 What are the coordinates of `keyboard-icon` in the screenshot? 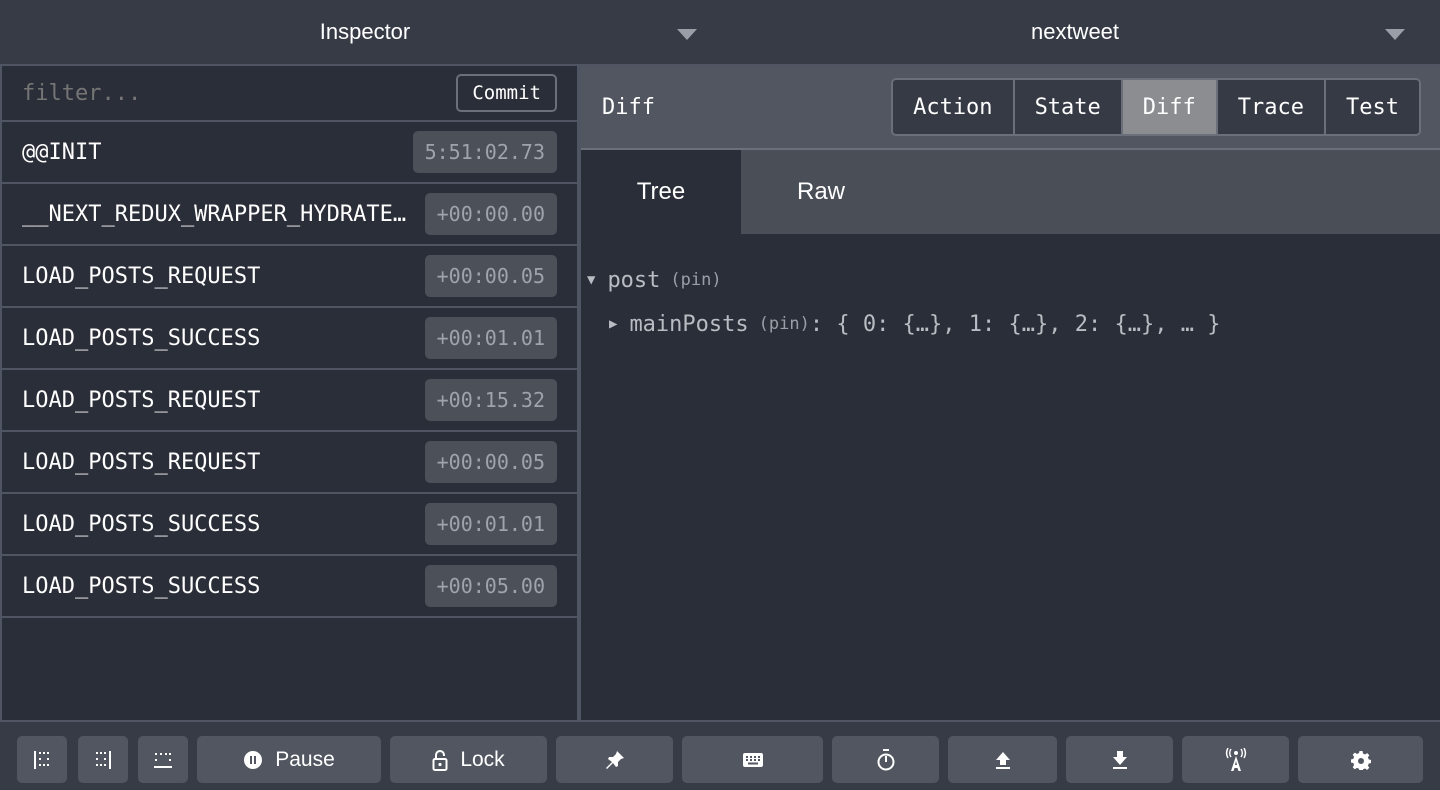 It's located at (752, 759).